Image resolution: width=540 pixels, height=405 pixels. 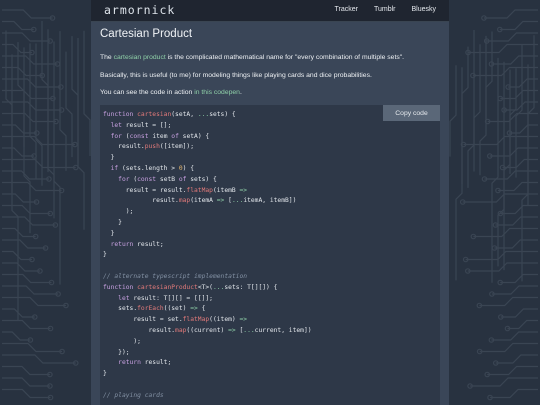 What do you see at coordinates (140, 57) in the screenshot?
I see `cartesian-product-link: cartesian product` at bounding box center [140, 57].